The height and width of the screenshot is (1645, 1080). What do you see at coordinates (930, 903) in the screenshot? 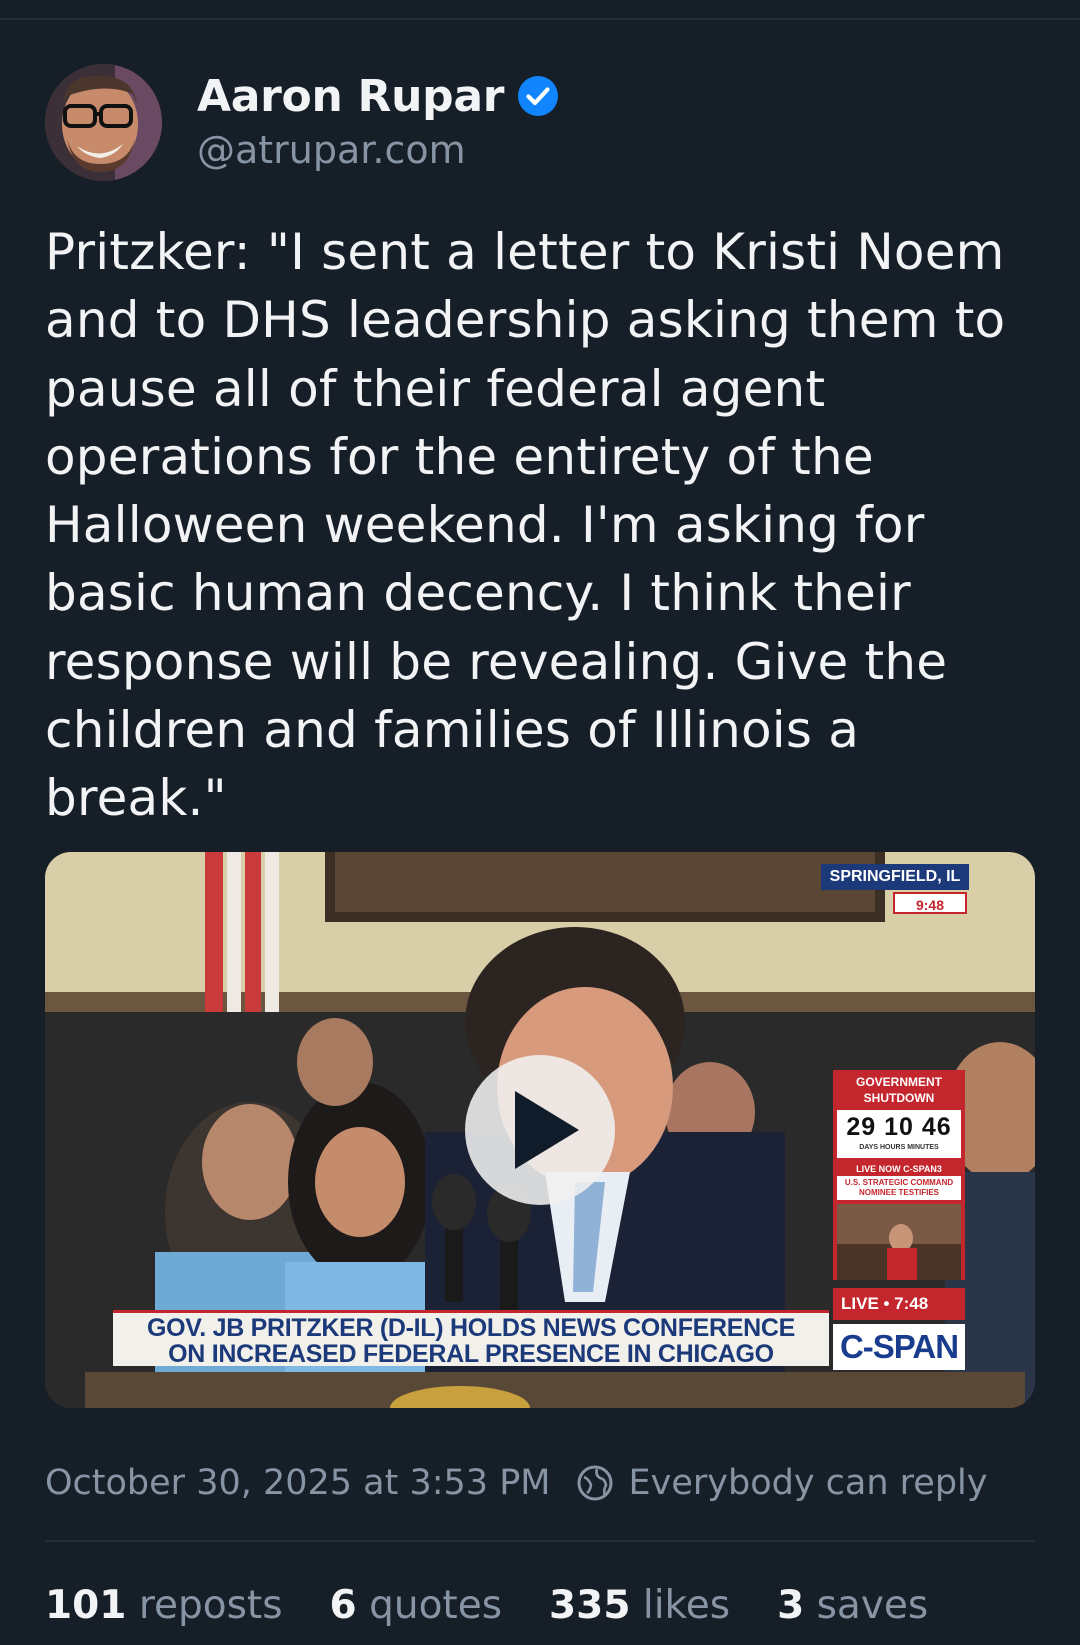
I see `local-time-tag: 9:48` at bounding box center [930, 903].